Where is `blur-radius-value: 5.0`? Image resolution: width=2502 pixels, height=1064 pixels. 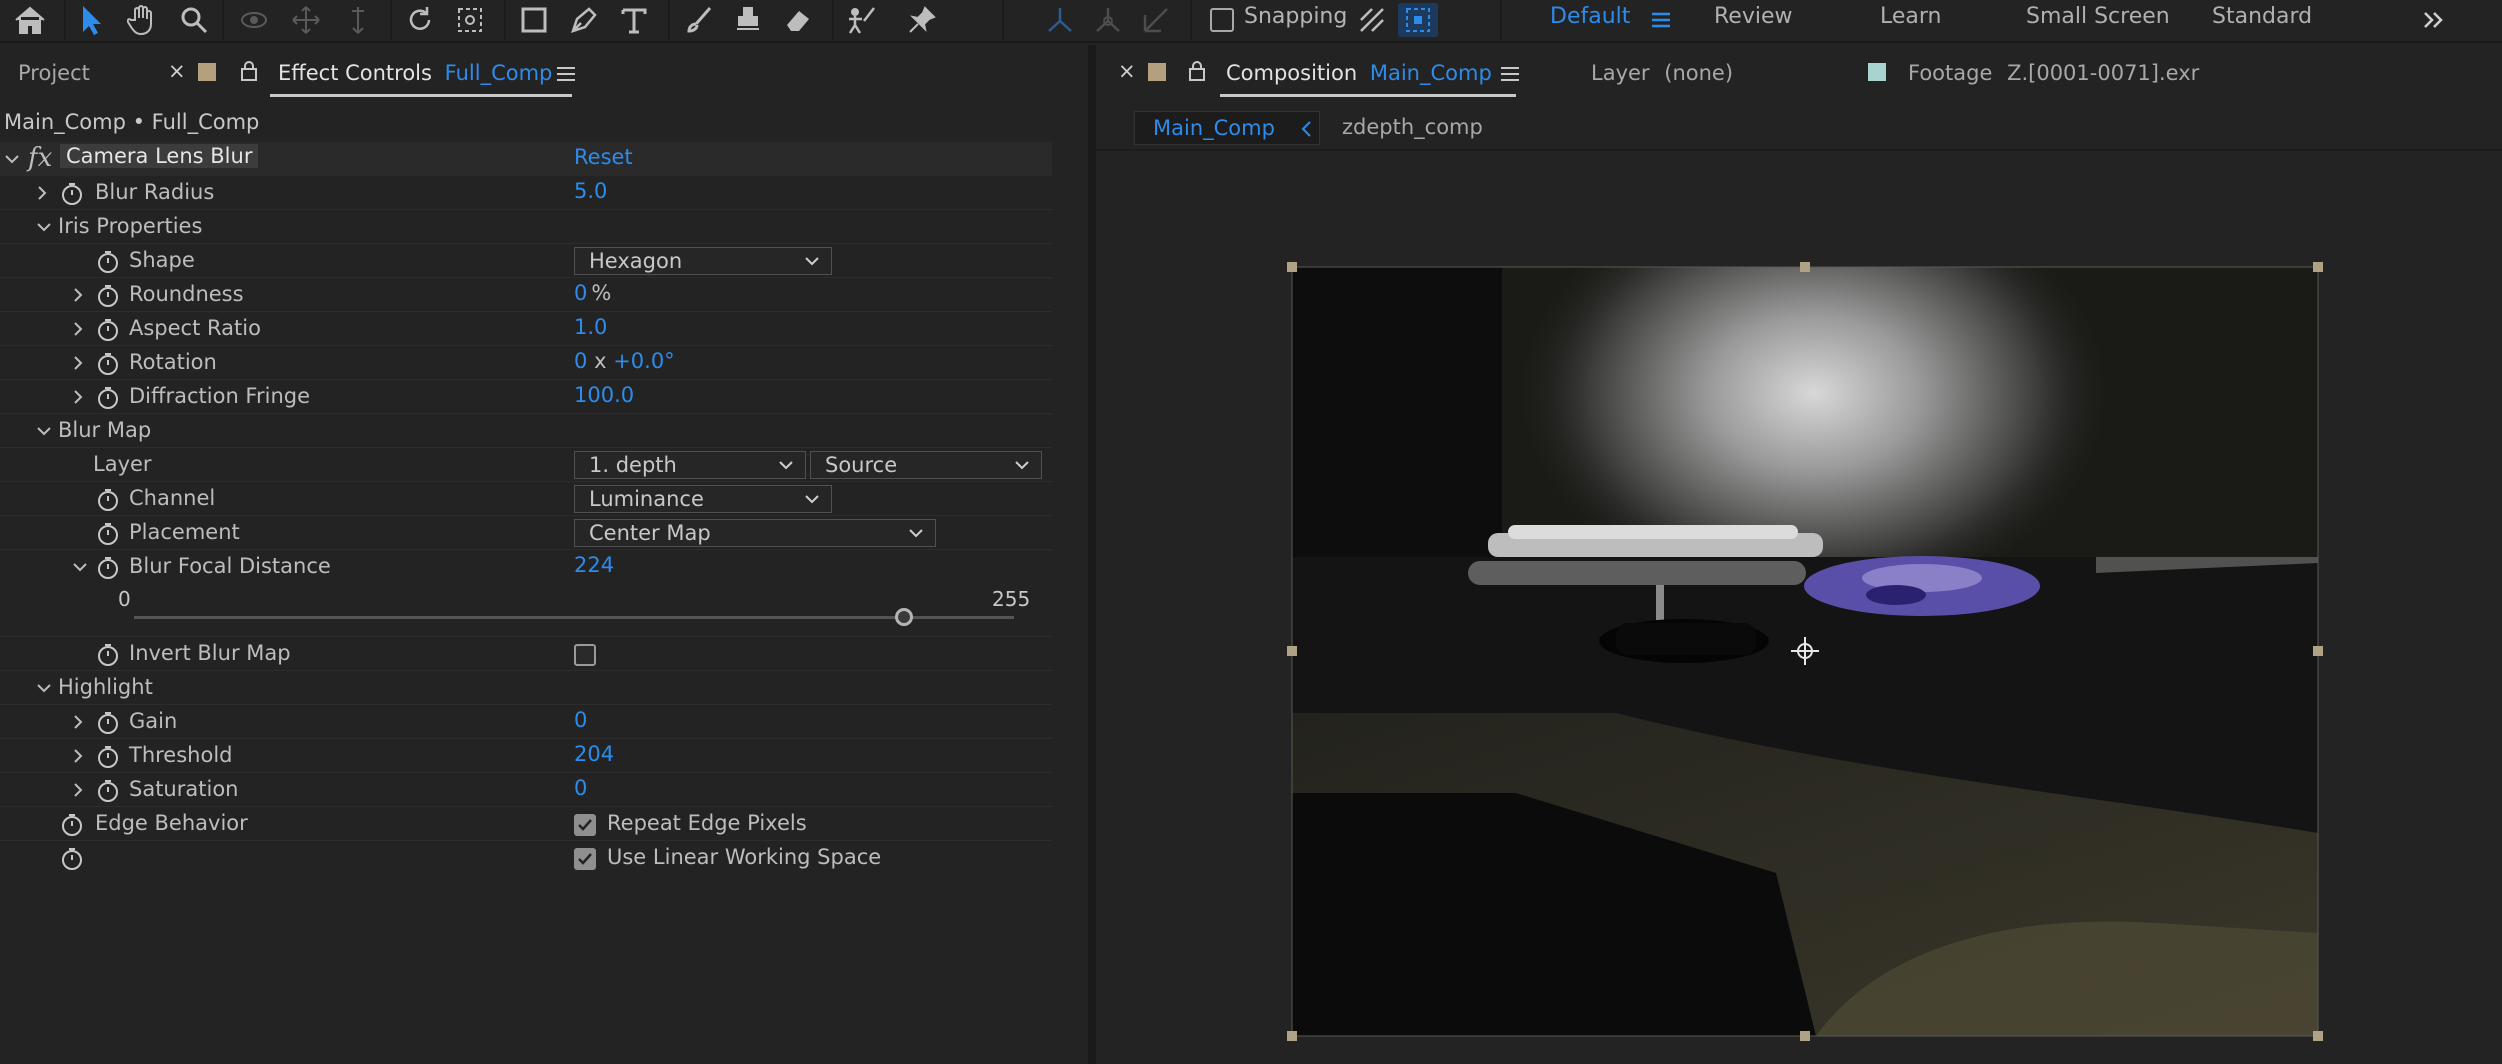
blur-radius-value: 5.0 is located at coordinates (590, 191).